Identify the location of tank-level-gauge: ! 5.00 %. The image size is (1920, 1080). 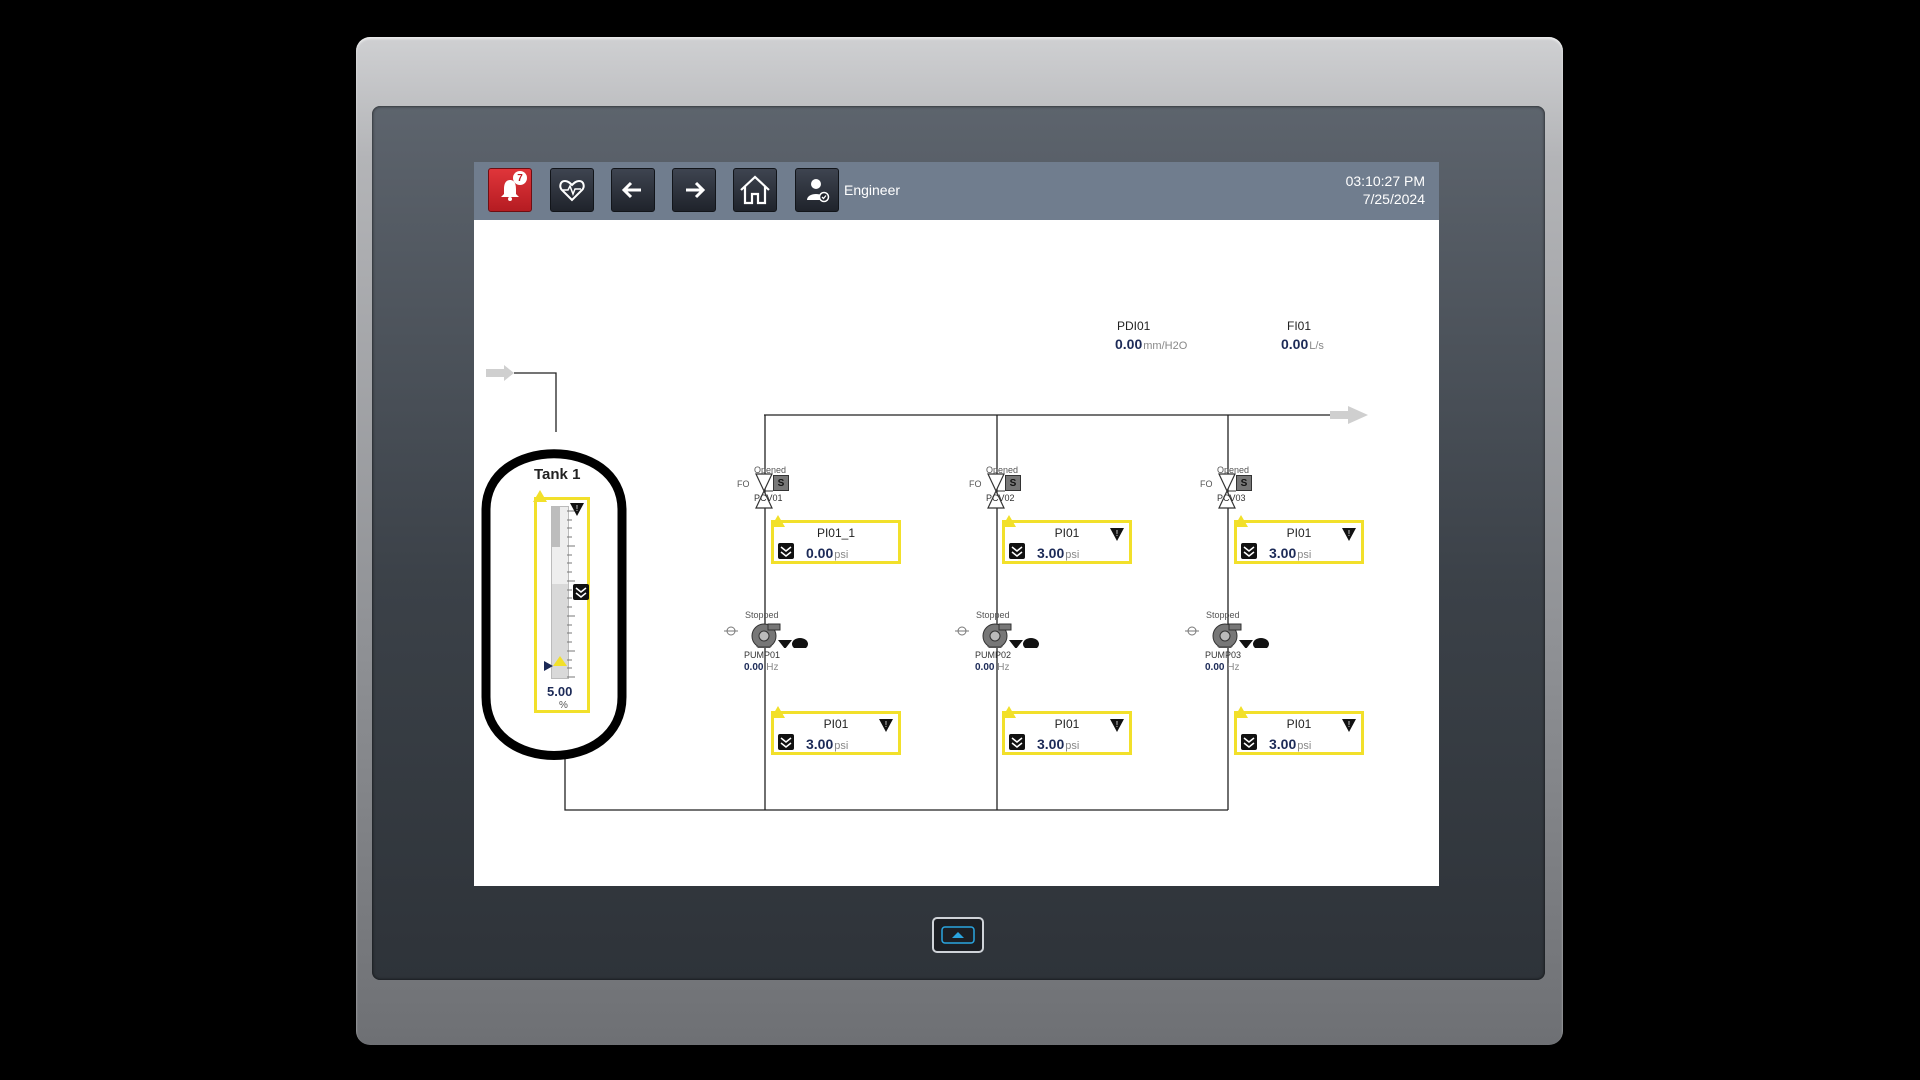
(561, 601).